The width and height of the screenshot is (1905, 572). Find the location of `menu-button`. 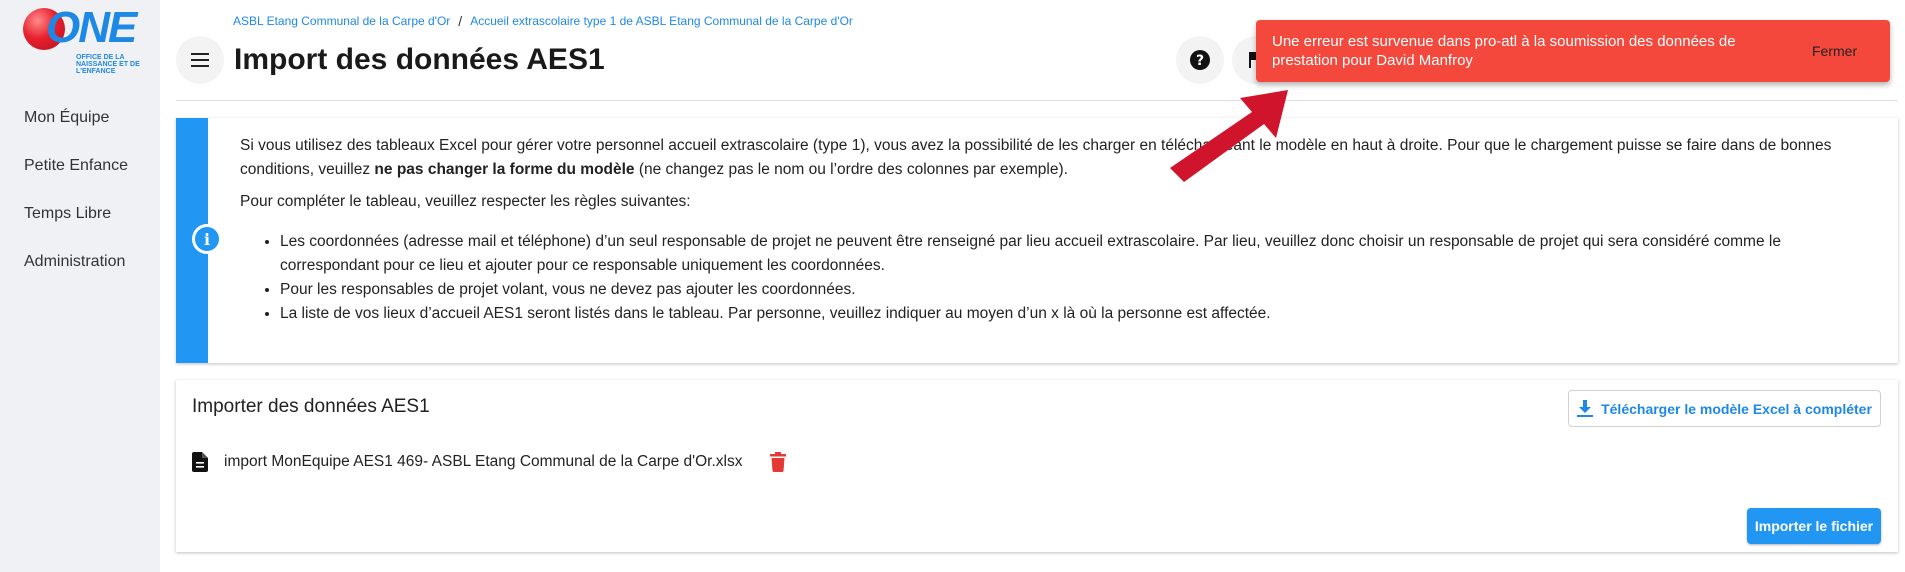

menu-button is located at coordinates (200, 60).